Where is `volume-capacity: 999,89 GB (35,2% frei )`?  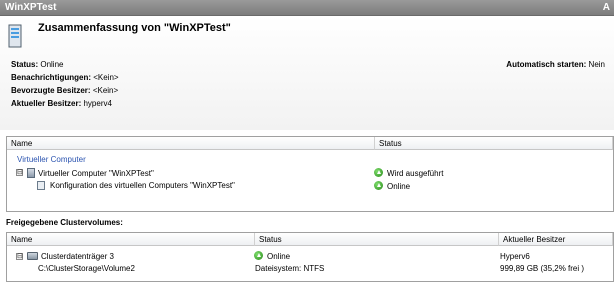 volume-capacity: 999,89 GB (35,2% frei ) is located at coordinates (542, 268).